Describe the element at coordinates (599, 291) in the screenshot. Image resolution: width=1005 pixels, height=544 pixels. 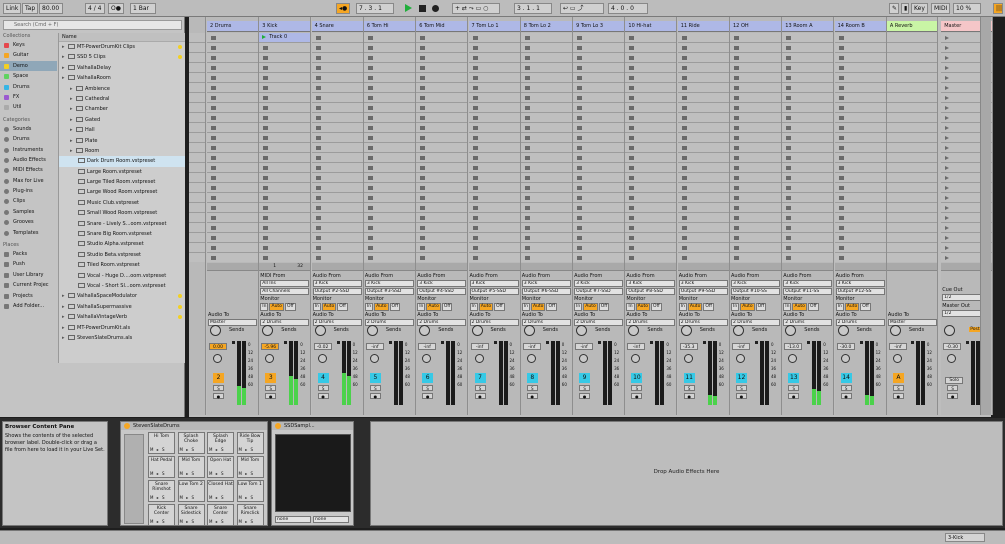
I see `input-channel-select: Output #7-SSD` at that location.